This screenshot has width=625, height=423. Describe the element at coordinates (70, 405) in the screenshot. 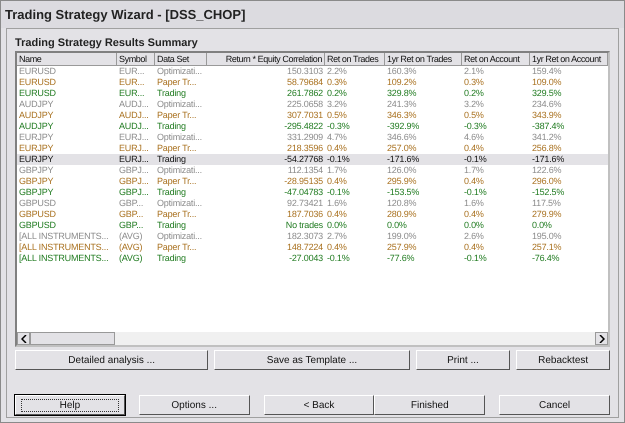

I see `nav-button: Help` at that location.